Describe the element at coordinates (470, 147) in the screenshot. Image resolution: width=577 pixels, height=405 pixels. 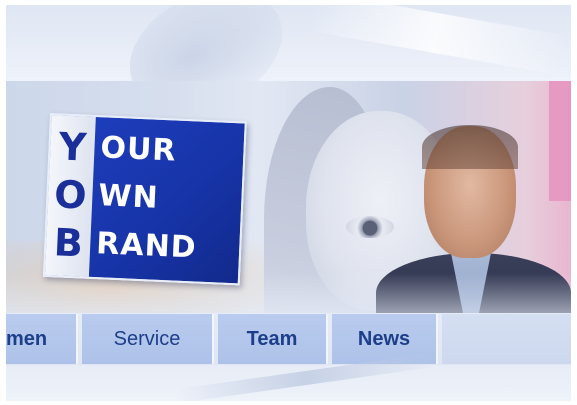
I see `man-hair-image` at that location.